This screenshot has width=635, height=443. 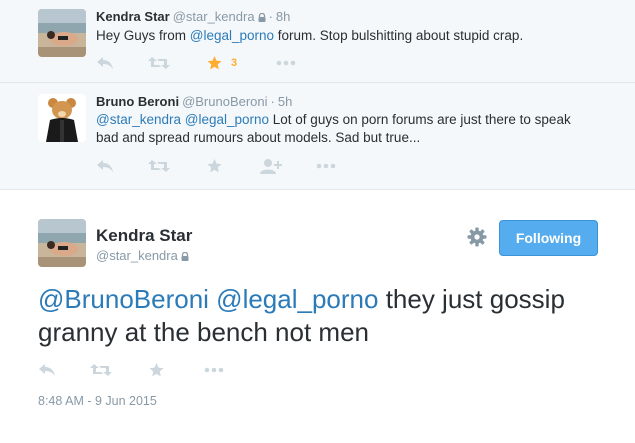 I want to click on mention-link: @star_kendra, so click(x=138, y=119).